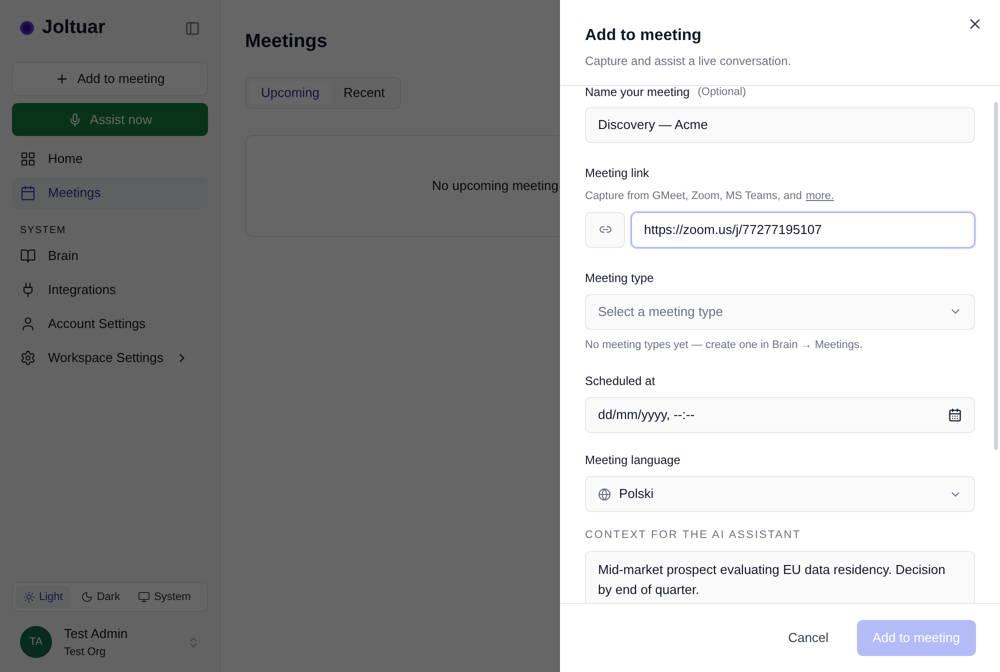 Image resolution: width=1000 pixels, height=672 pixels. I want to click on theme-option: System, so click(164, 597).